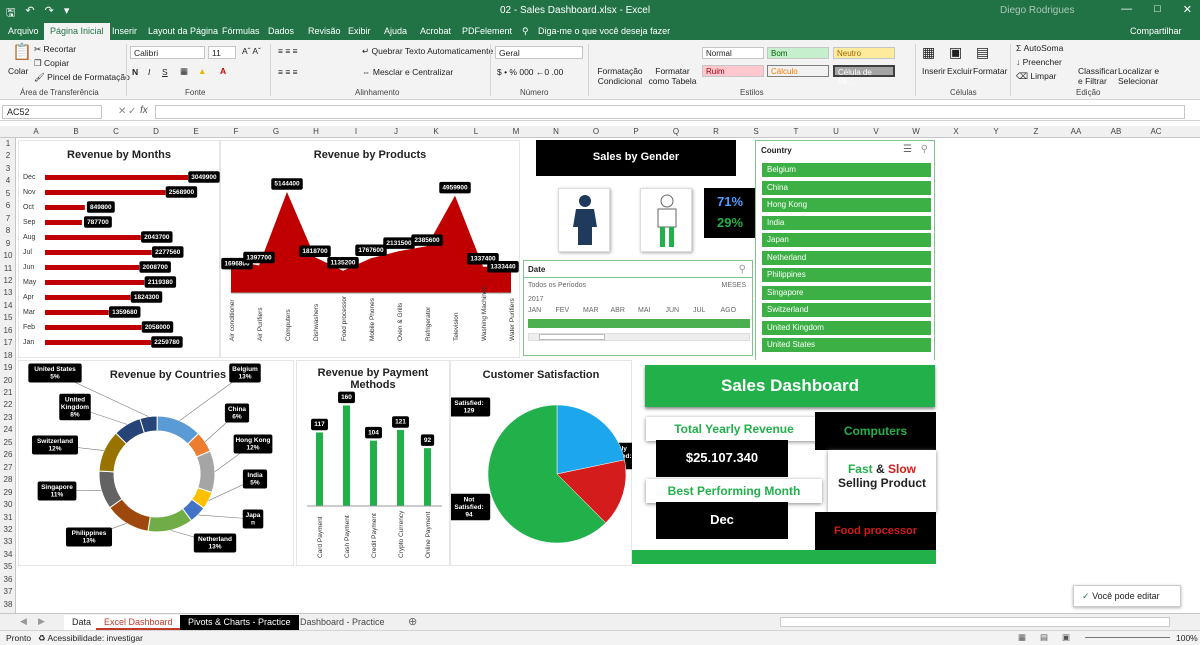  What do you see at coordinates (539, 52) in the screenshot?
I see `number-format-select: Geral` at bounding box center [539, 52].